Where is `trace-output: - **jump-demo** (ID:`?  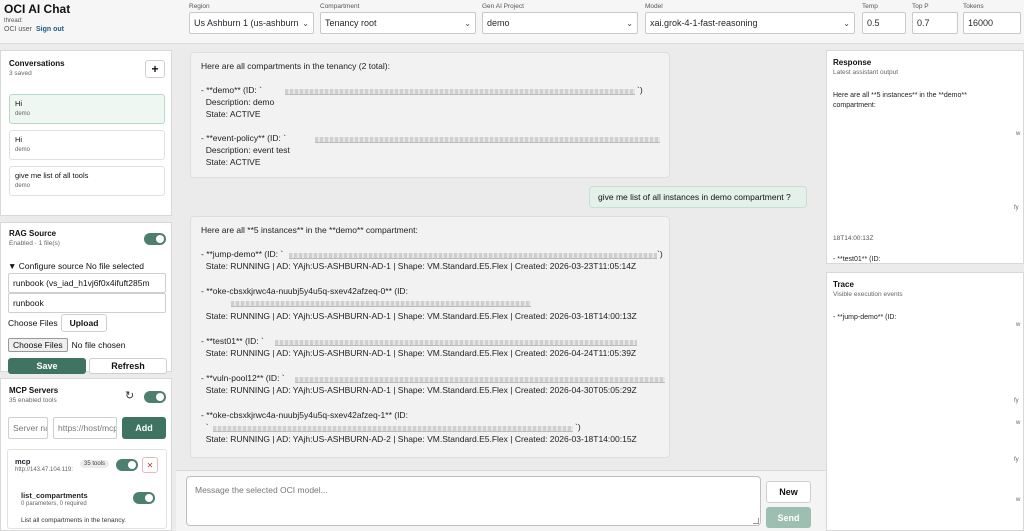
trace-output: - **jump-demo** (ID: is located at coordinates (865, 317).